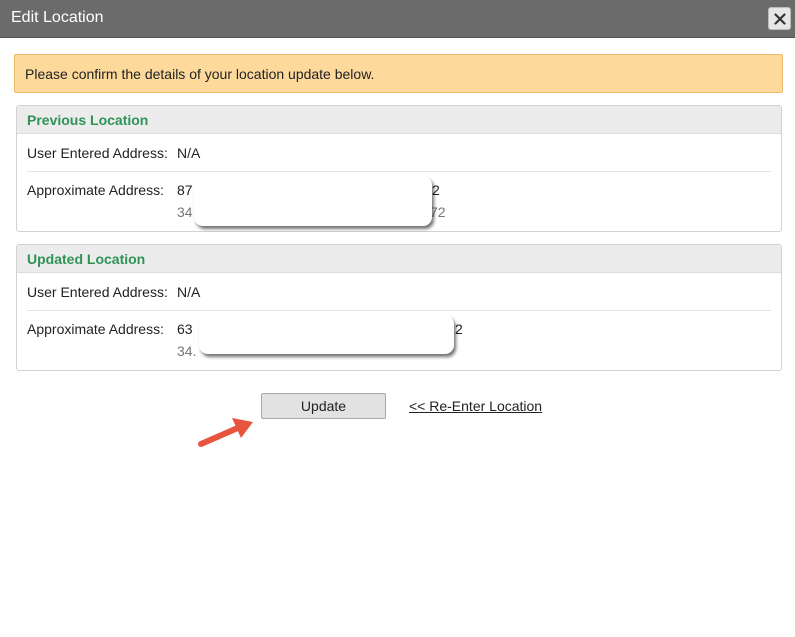  I want to click on updated-approximate-row: Approximate Address: 63 2 34., so click(399, 340).